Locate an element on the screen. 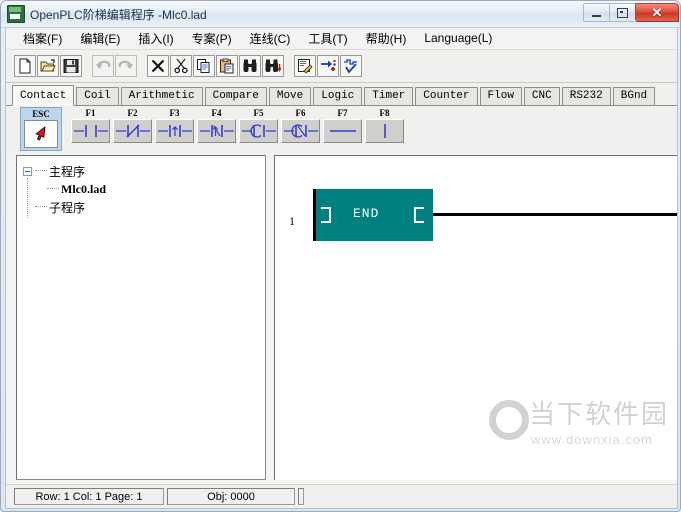 The image size is (681, 512). save-button is located at coordinates (71, 66).